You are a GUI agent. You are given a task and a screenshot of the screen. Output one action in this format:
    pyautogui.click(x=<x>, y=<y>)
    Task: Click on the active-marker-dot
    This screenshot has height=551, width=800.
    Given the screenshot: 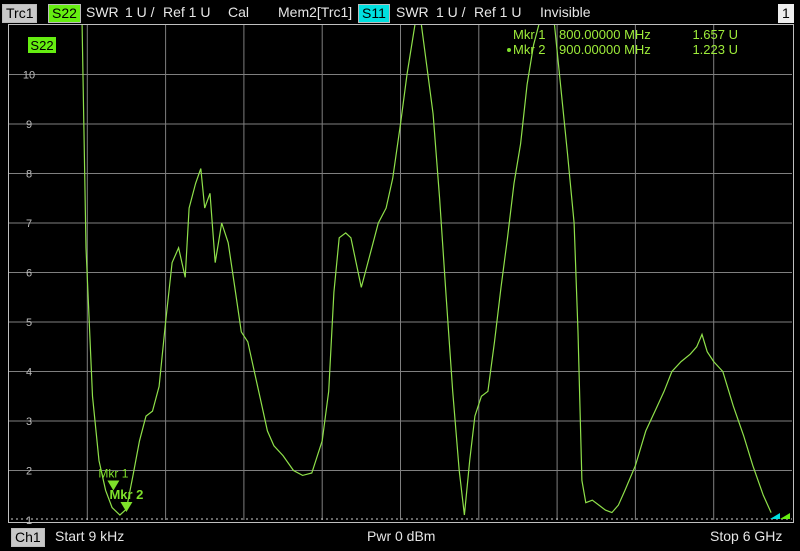 What is the action you would take?
    pyautogui.click(x=509, y=50)
    